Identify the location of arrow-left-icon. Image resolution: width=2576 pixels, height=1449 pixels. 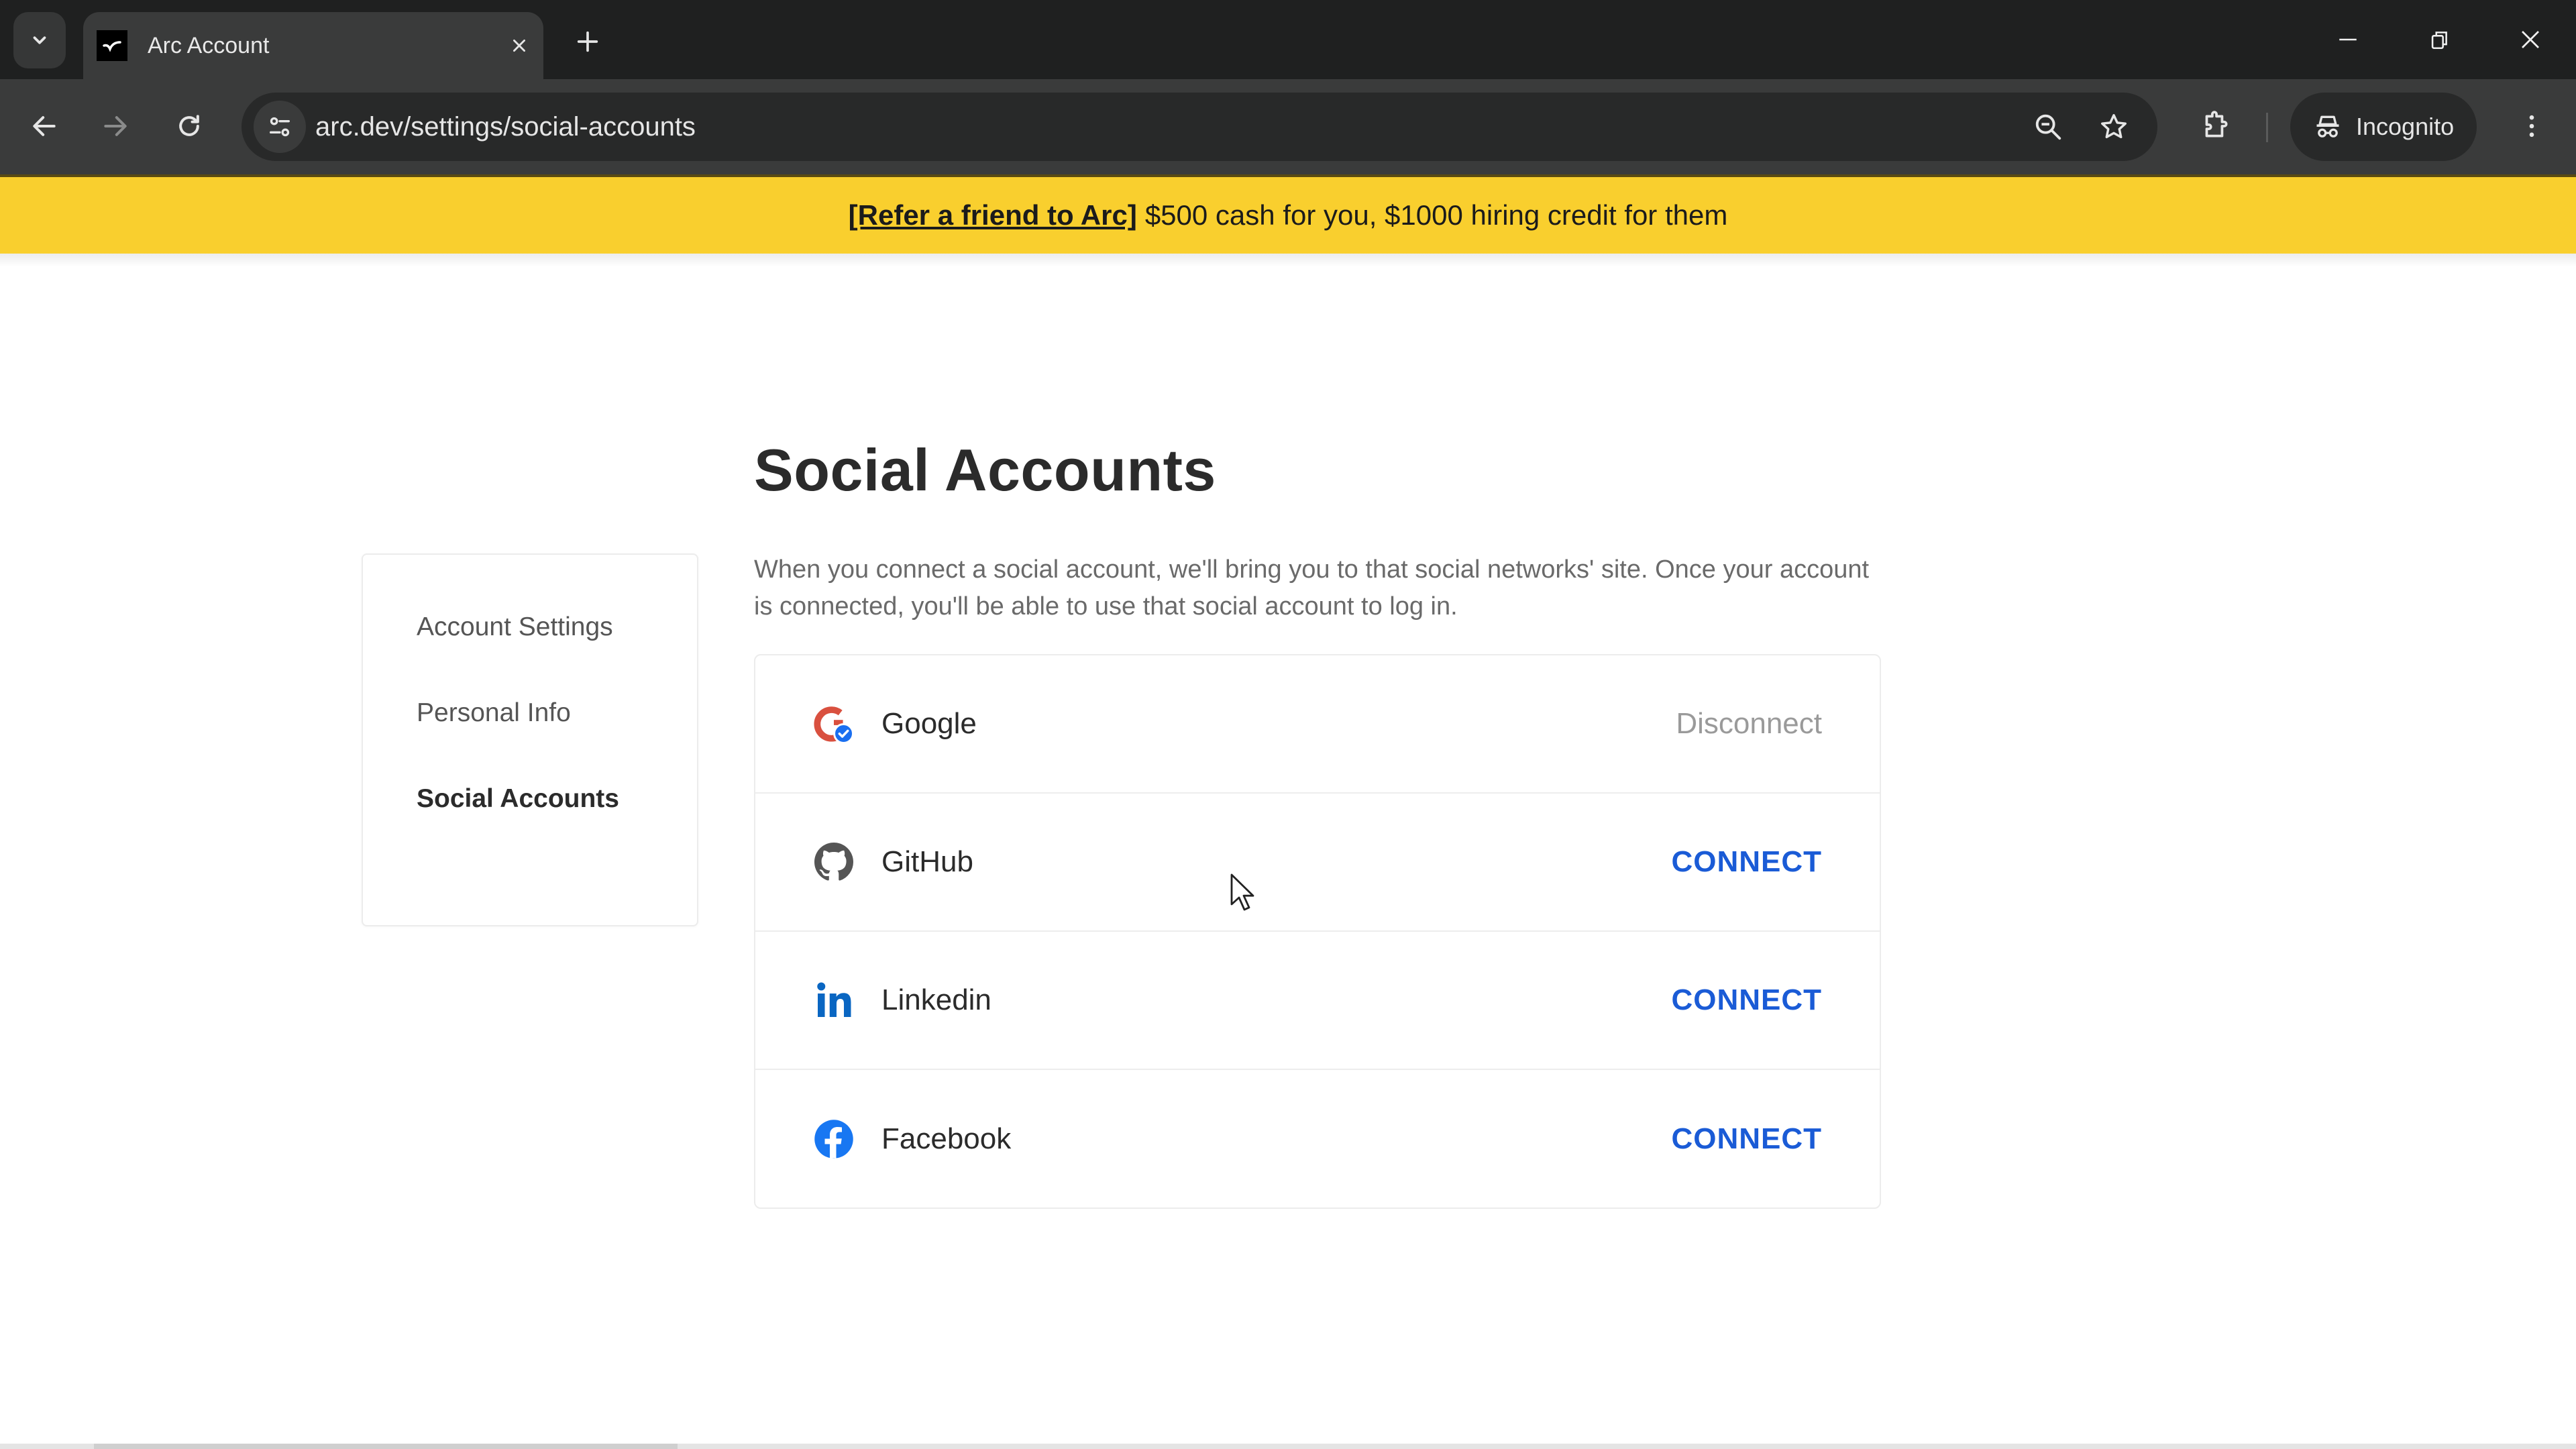
(44, 126).